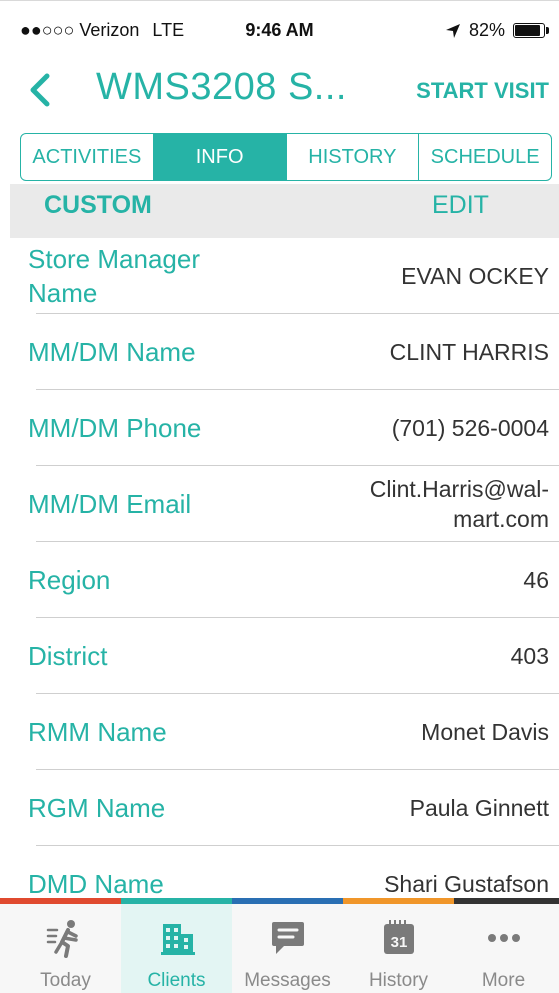 The height and width of the screenshot is (993, 559). What do you see at coordinates (110, 504) in the screenshot?
I see `field-label: MM/DM Email` at bounding box center [110, 504].